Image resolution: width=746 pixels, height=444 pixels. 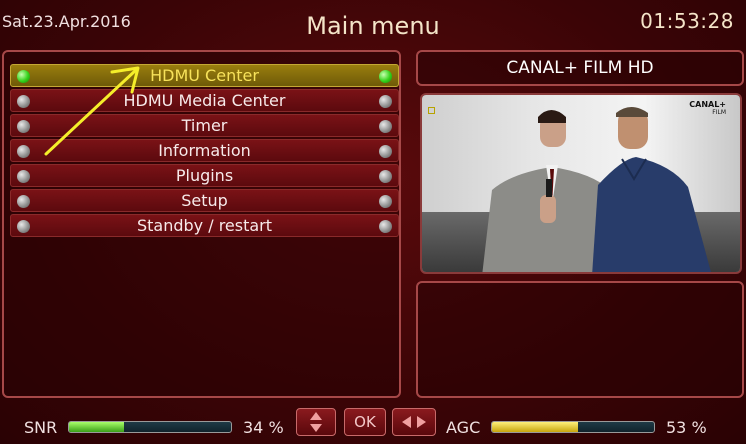 I want to click on menu-item-label: Plugins, so click(x=204, y=175).